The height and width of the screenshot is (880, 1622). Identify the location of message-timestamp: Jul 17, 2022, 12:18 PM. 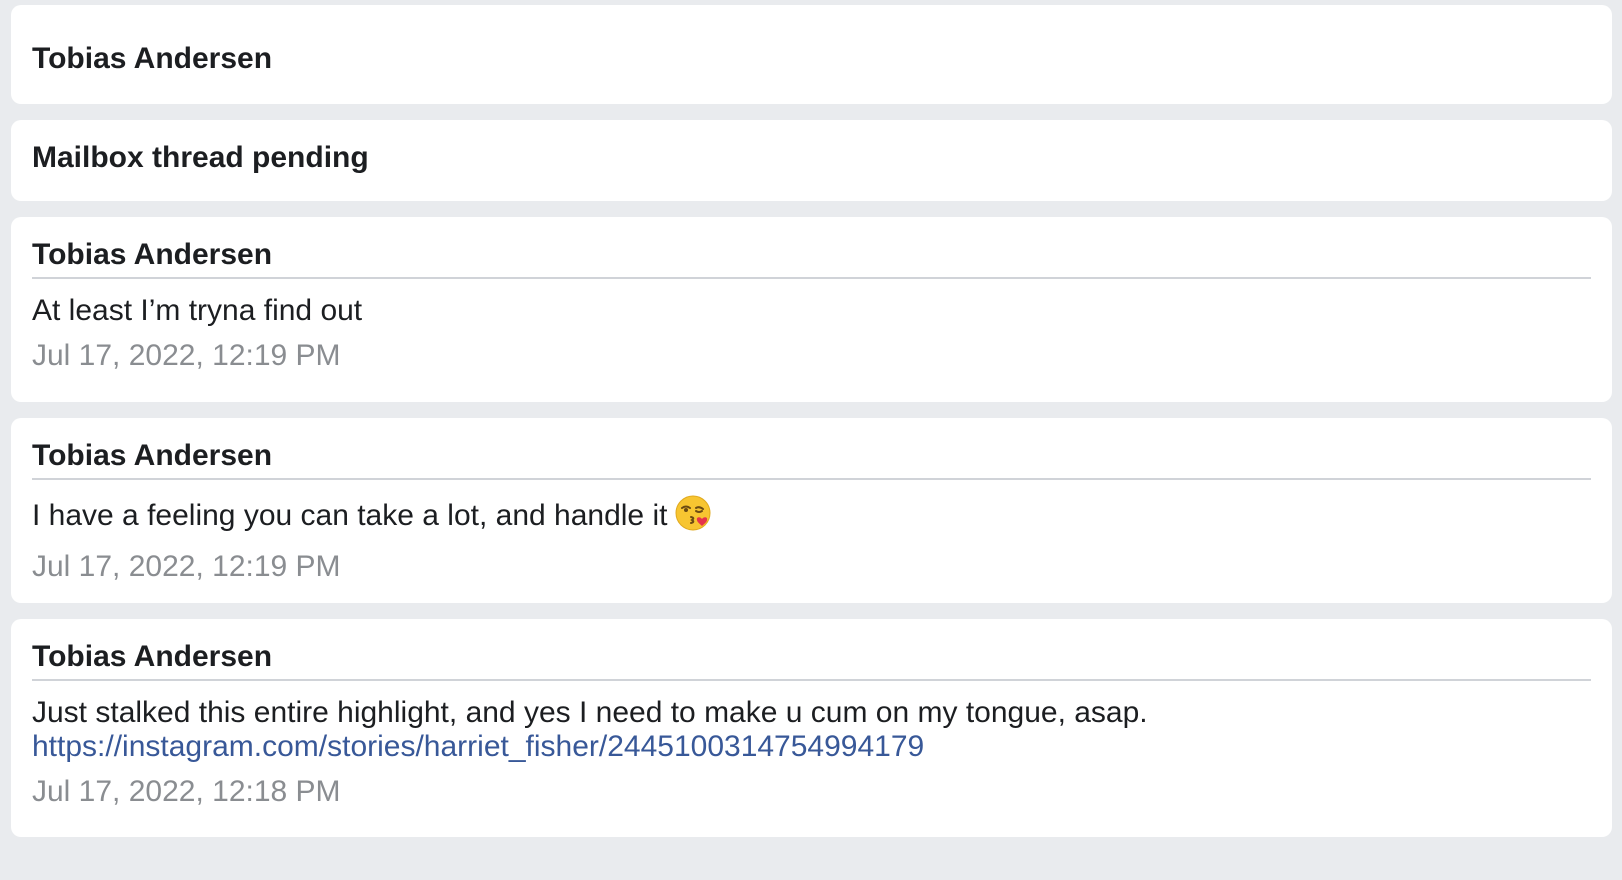
(186, 791).